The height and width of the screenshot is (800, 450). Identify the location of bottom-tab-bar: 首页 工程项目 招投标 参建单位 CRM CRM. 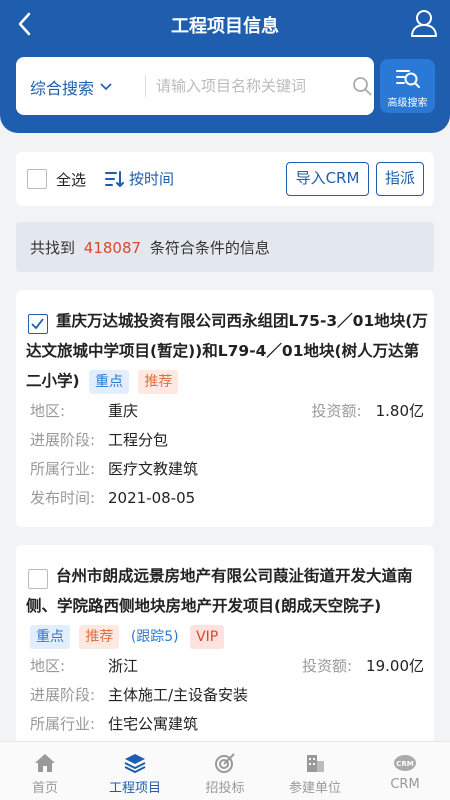
(225, 770).